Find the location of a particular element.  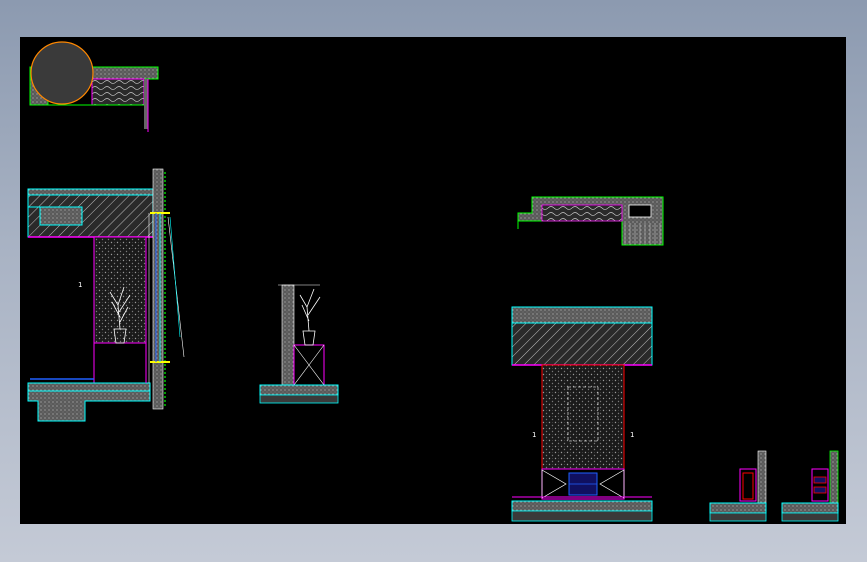

detail-circle-marker is located at coordinates (62, 73).